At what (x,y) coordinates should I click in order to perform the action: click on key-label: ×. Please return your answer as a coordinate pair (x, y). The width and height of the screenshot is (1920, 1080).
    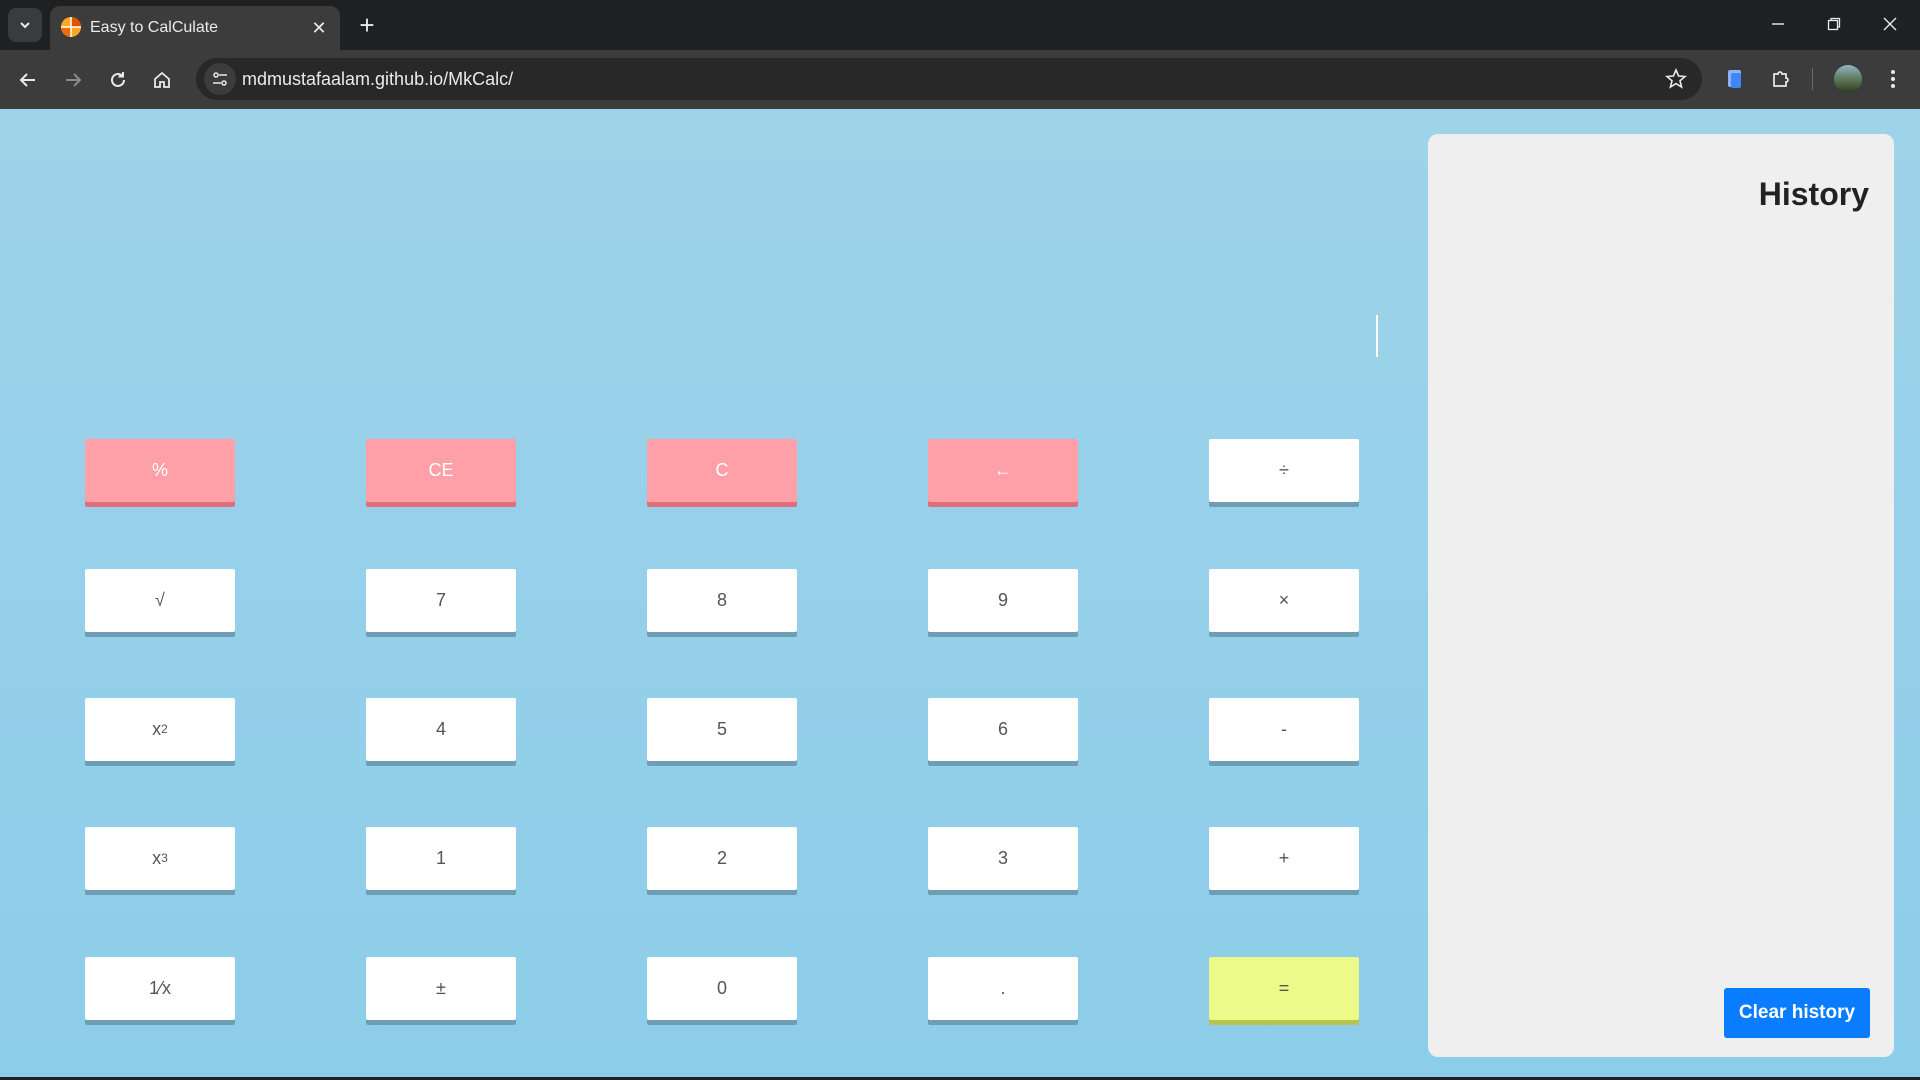
    Looking at the image, I should click on (1284, 600).